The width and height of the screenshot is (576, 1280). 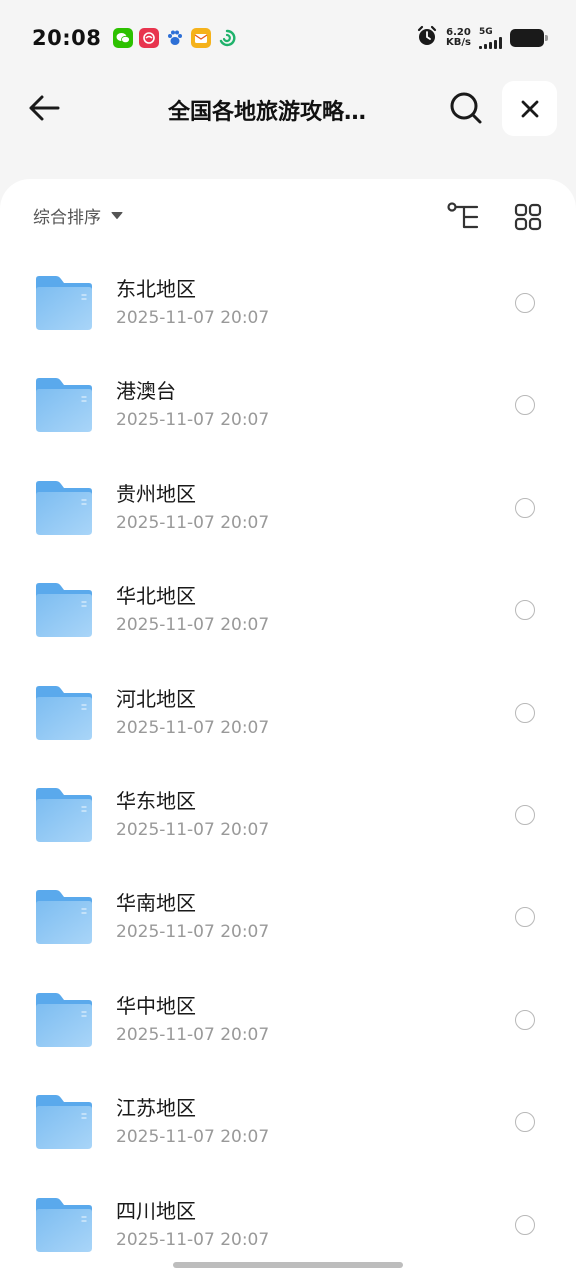 What do you see at coordinates (146, 391) in the screenshot?
I see `folder-name: 港澳台` at bounding box center [146, 391].